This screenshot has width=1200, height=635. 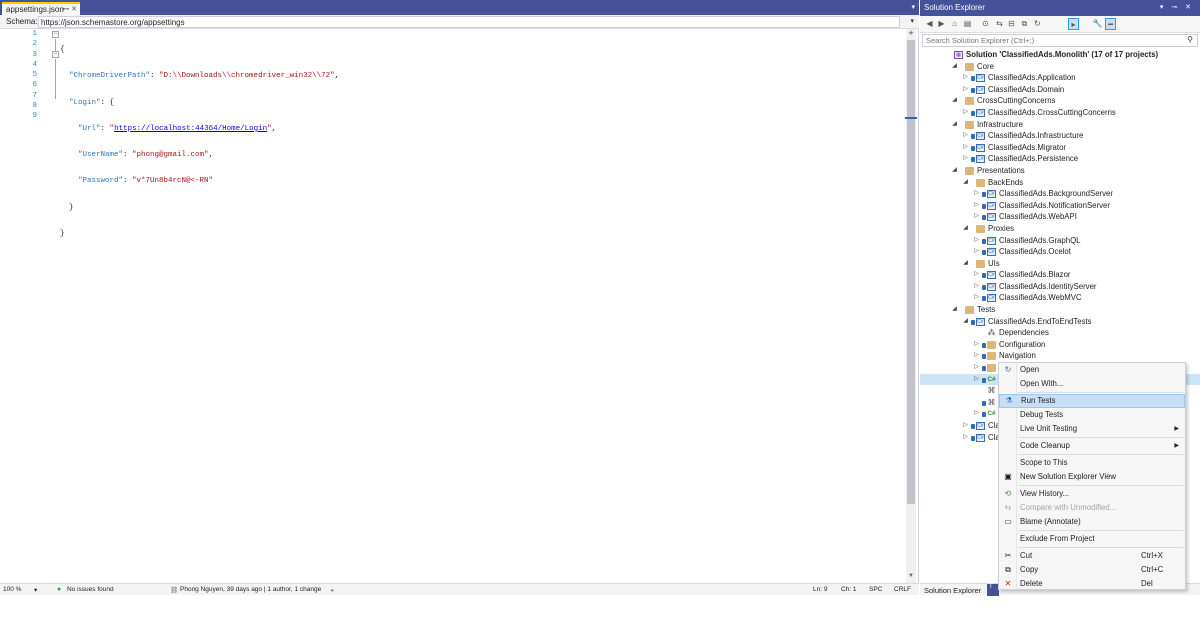 What do you see at coordinates (1060, 78) in the screenshot?
I see `tree-item: ▷ C# ClassifiedAds.Application` at bounding box center [1060, 78].